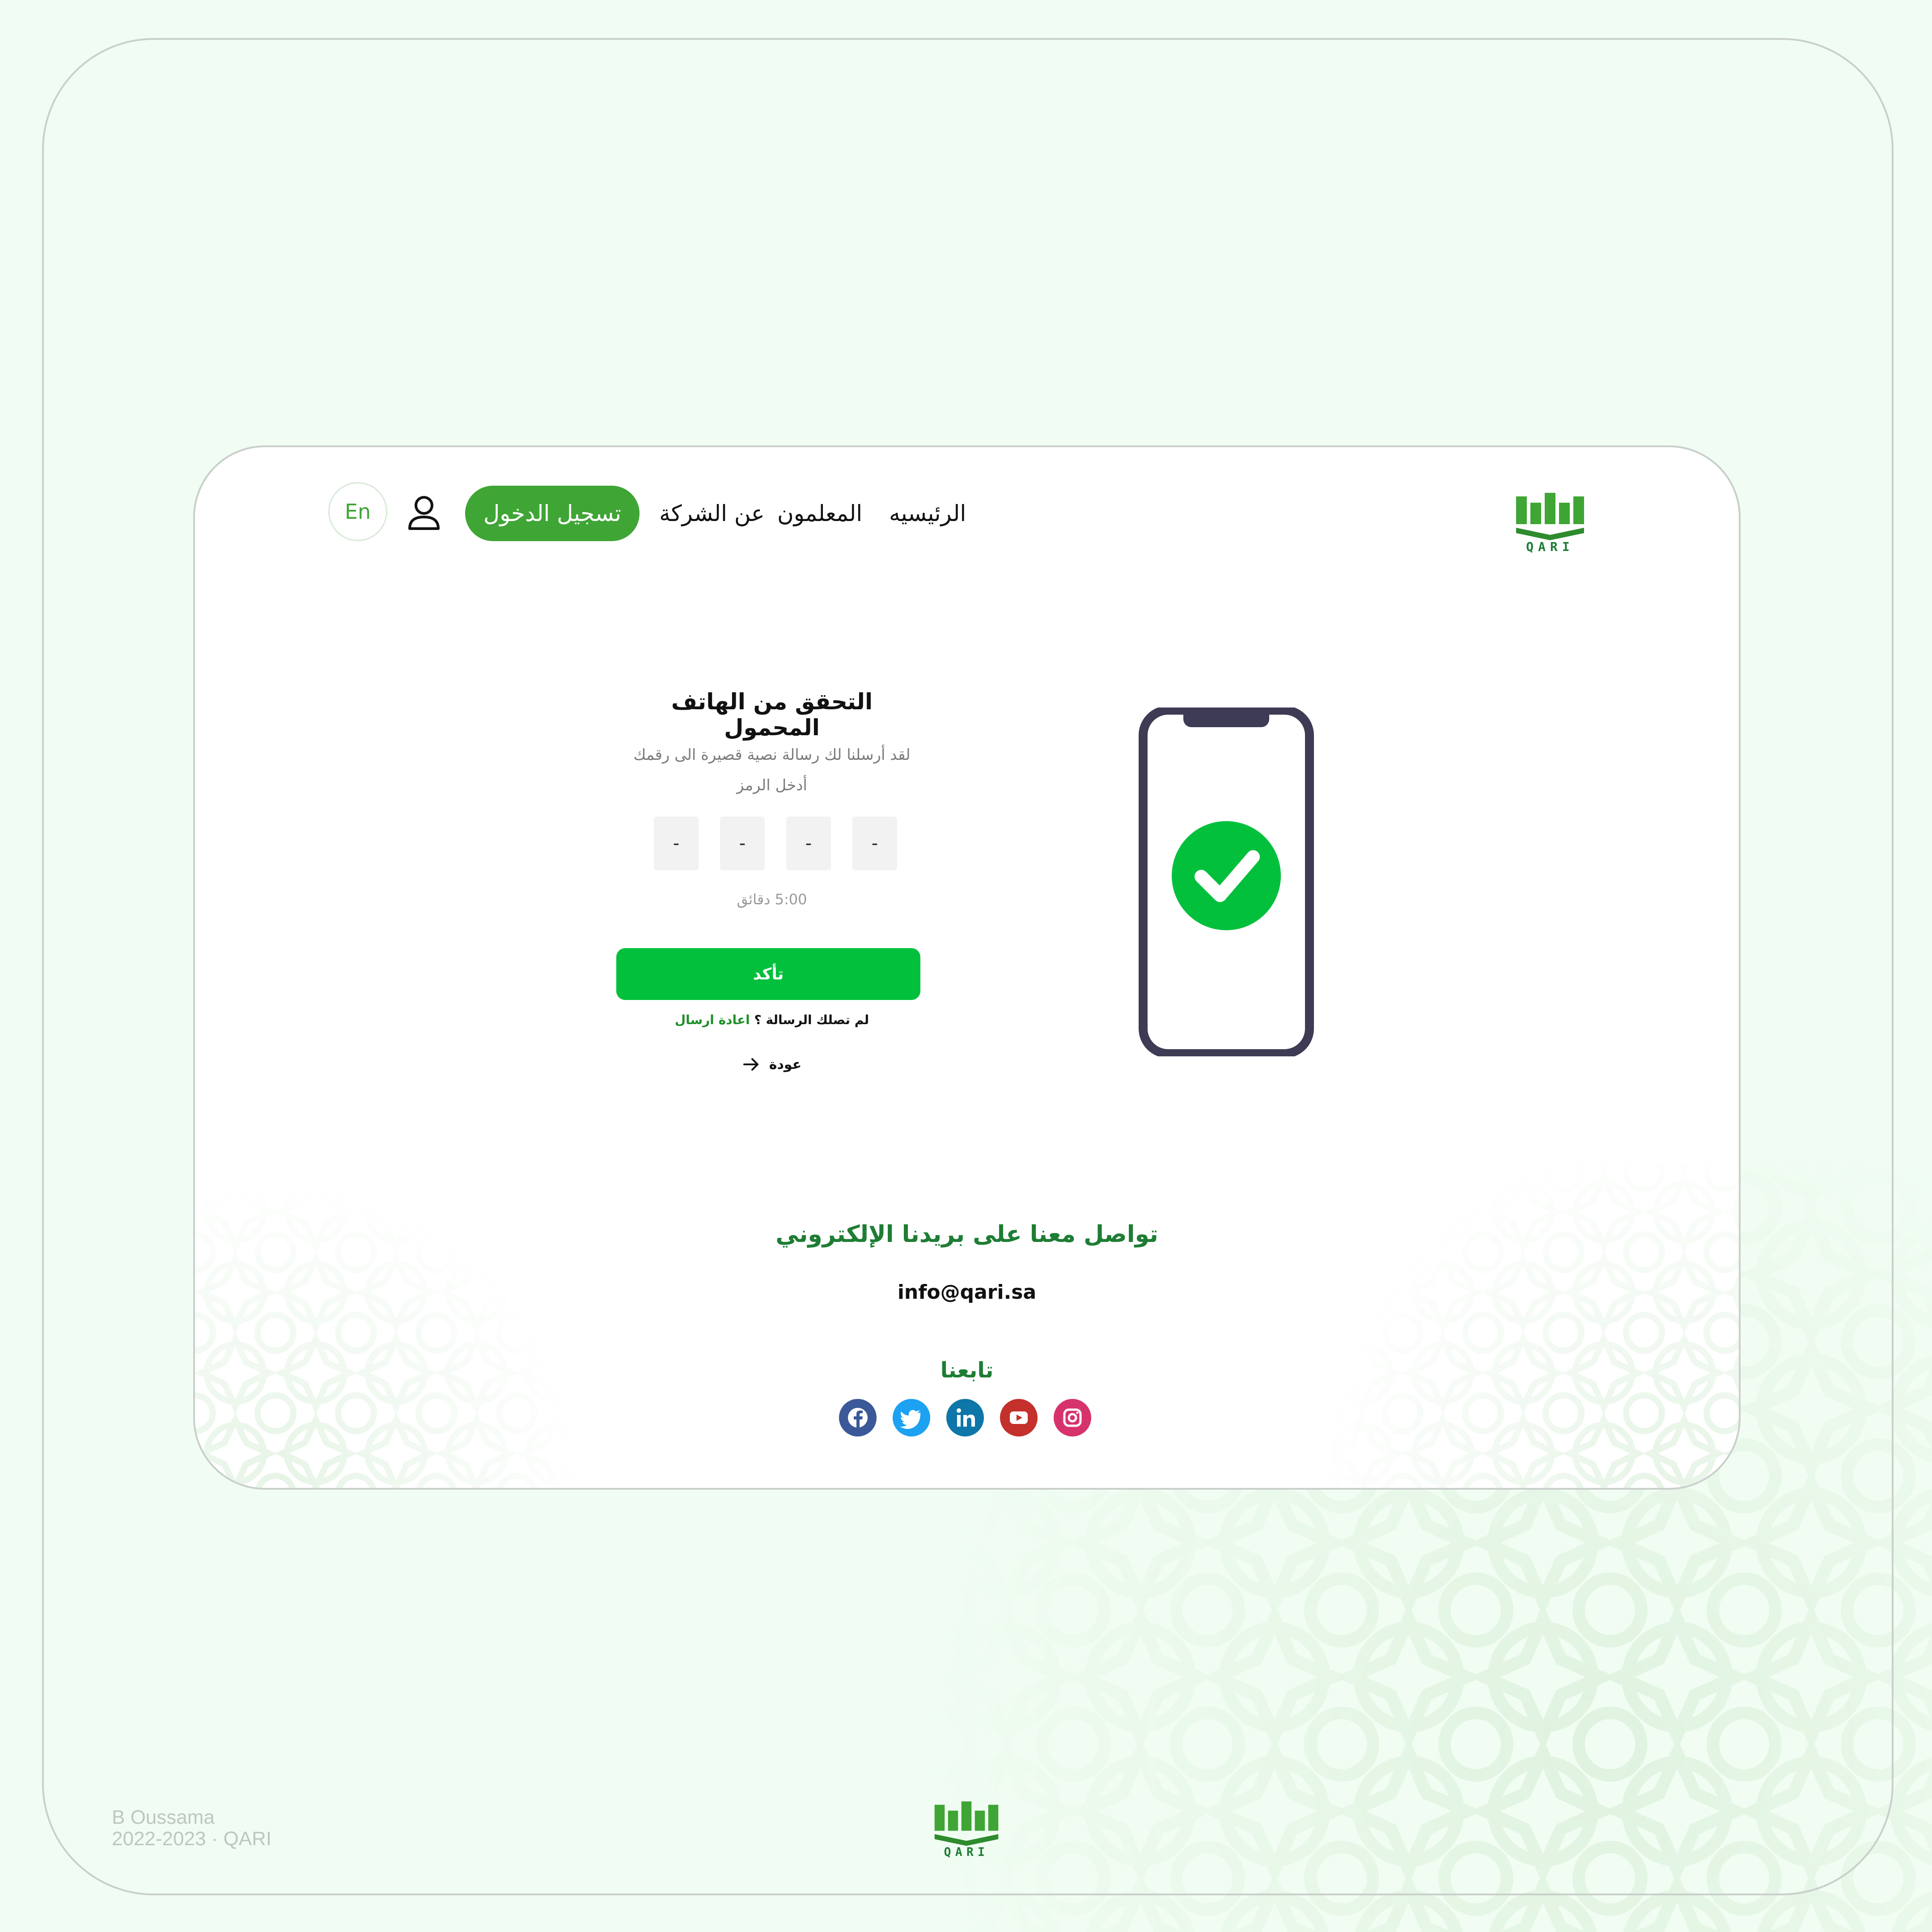  Describe the element at coordinates (874, 843) in the screenshot. I see `otp-digit-4: -` at that location.